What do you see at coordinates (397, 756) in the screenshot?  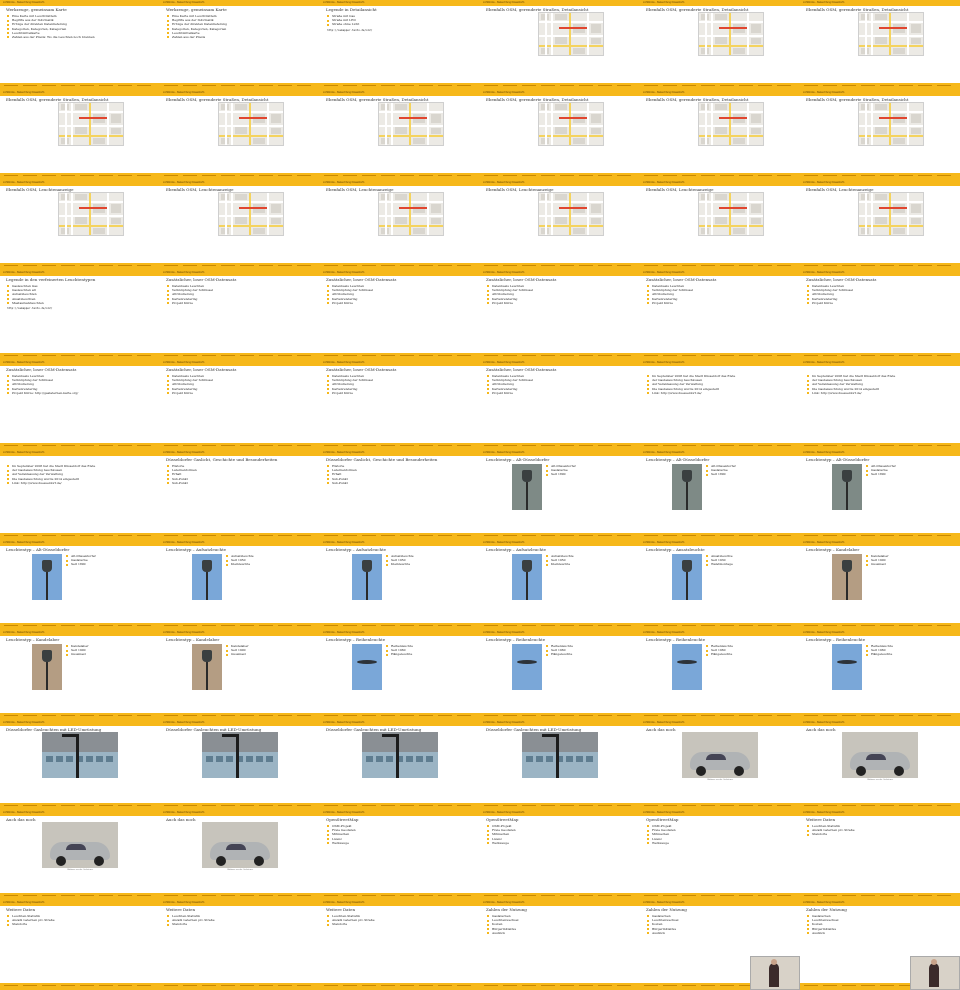 I see `street-lamp-pole` at bounding box center [397, 756].